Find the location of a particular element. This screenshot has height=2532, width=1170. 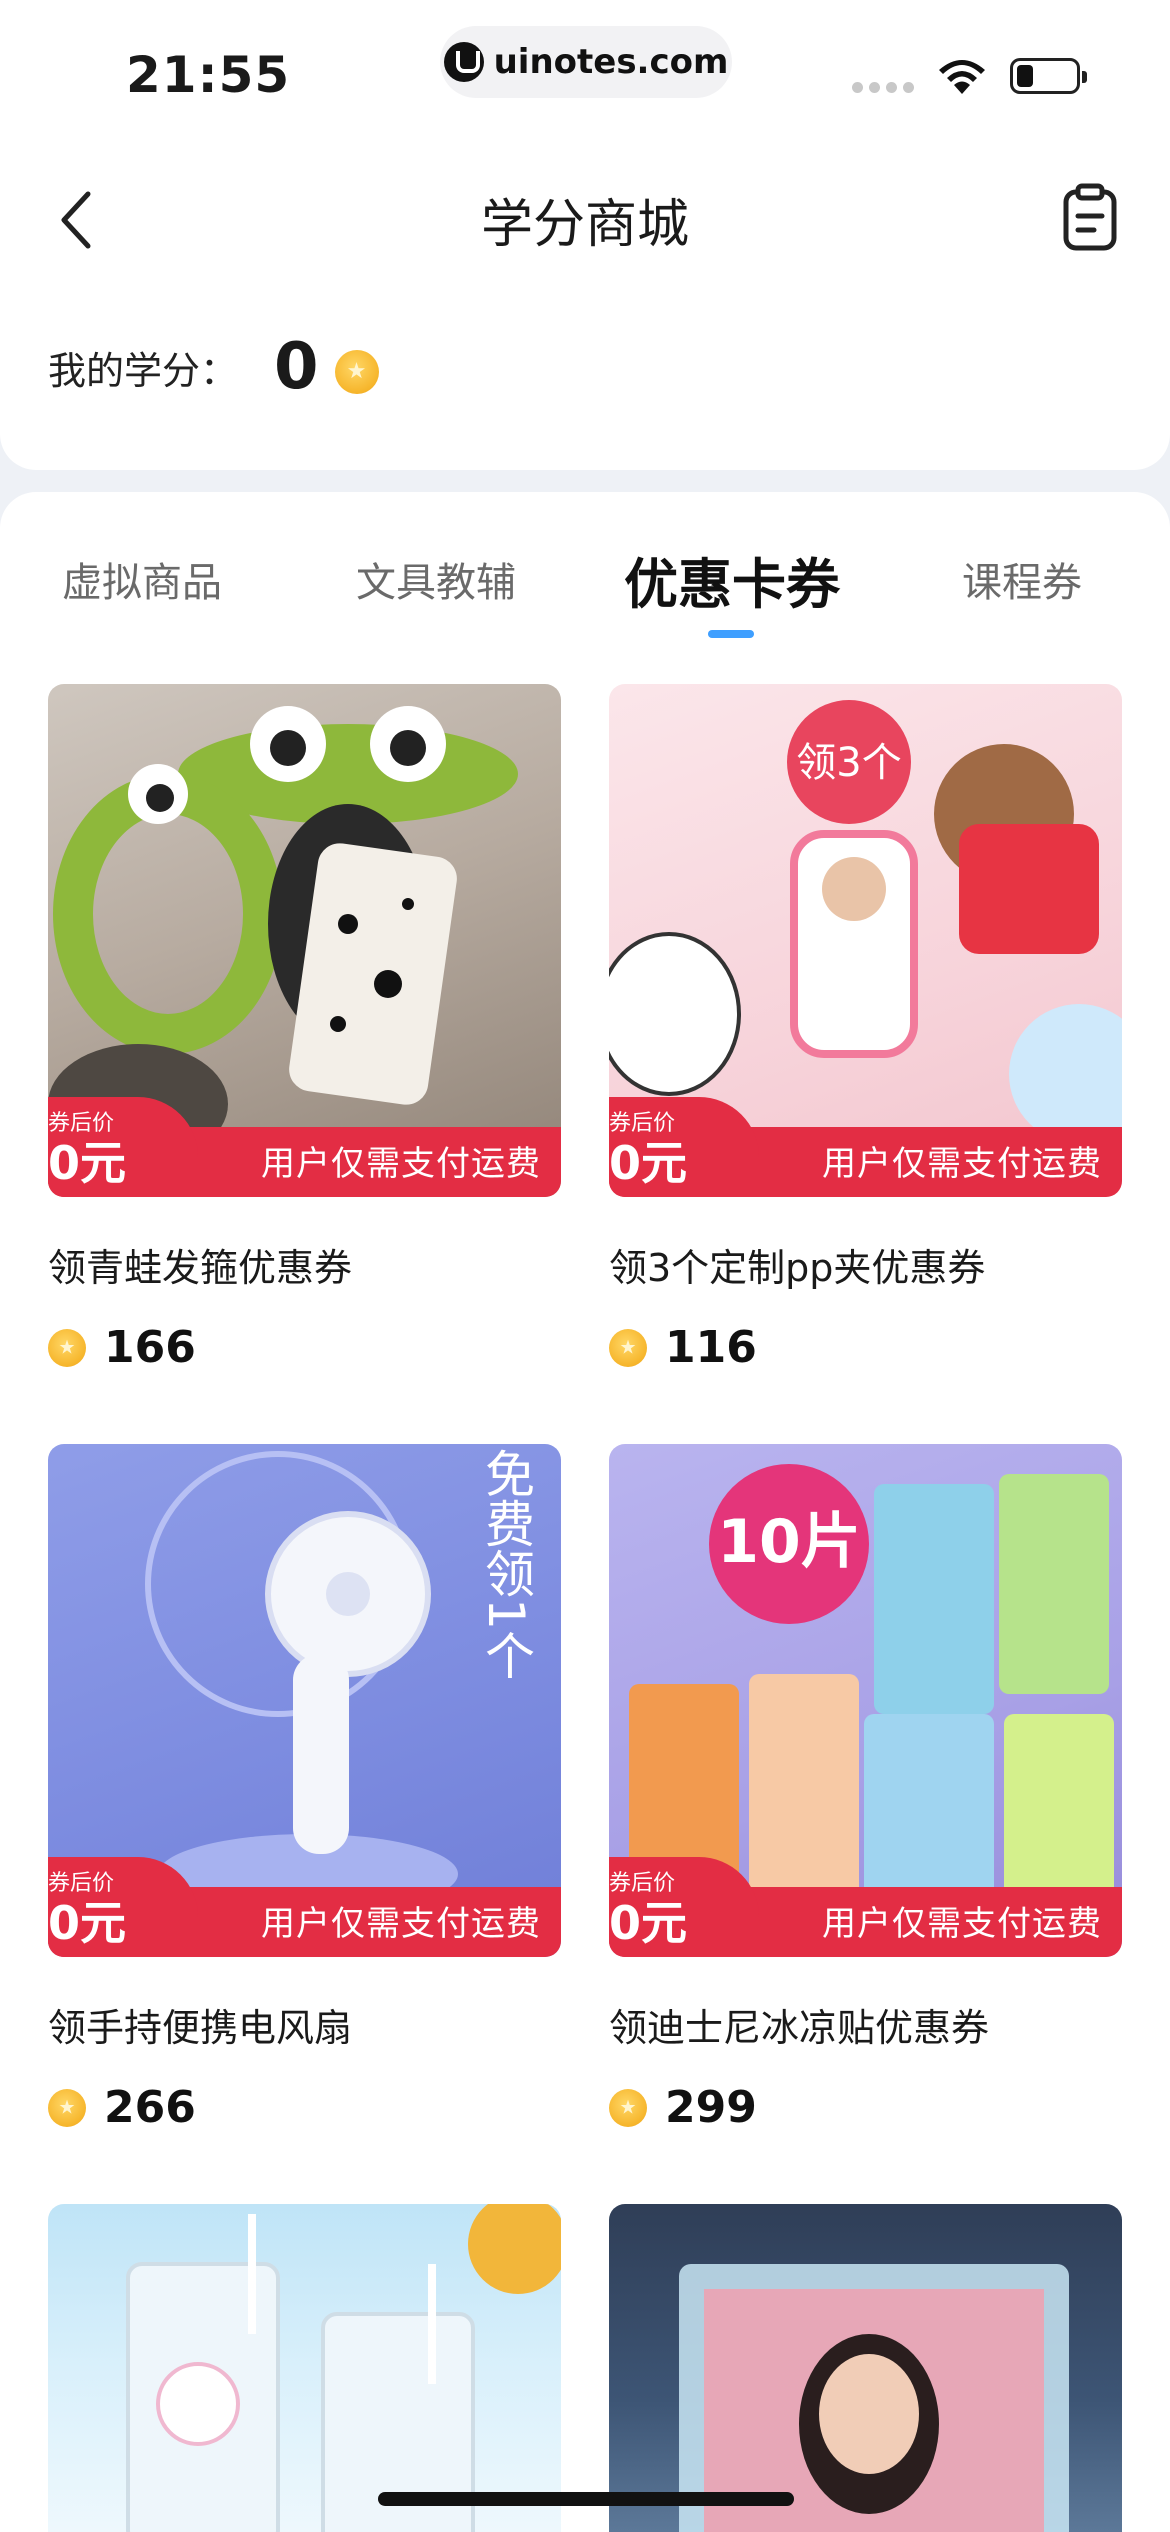

product-price: 116 is located at coordinates (711, 1347).